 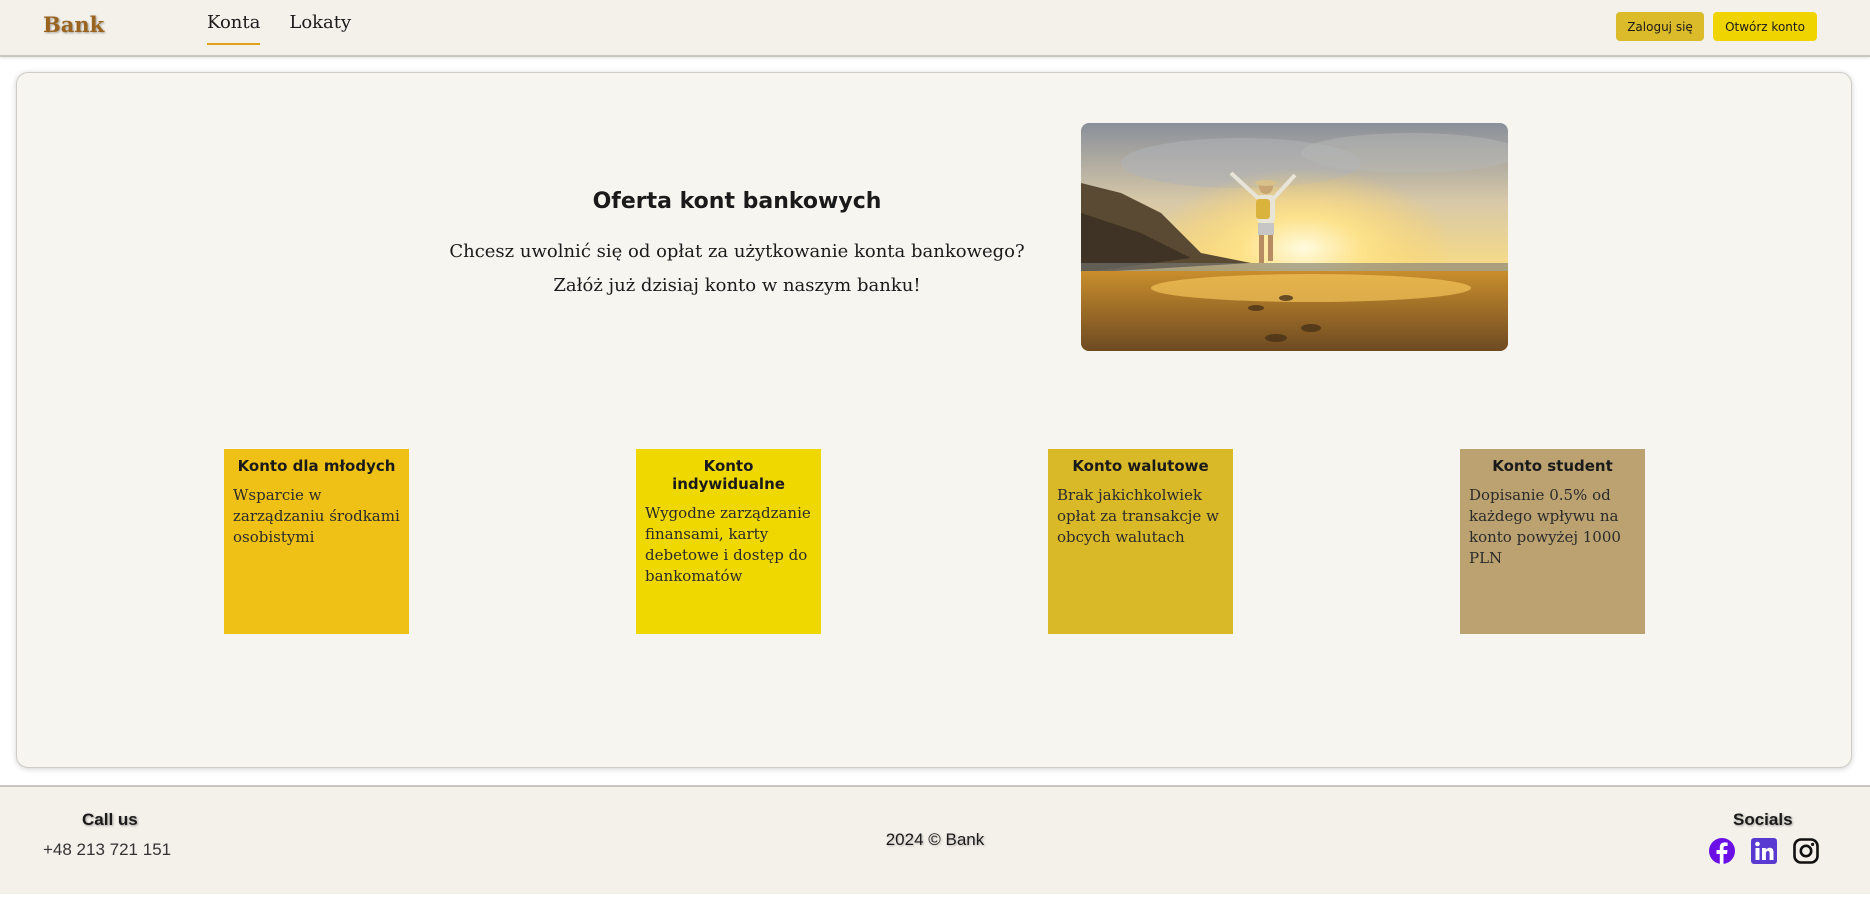 I want to click on linkedin-icon, so click(x=1764, y=851).